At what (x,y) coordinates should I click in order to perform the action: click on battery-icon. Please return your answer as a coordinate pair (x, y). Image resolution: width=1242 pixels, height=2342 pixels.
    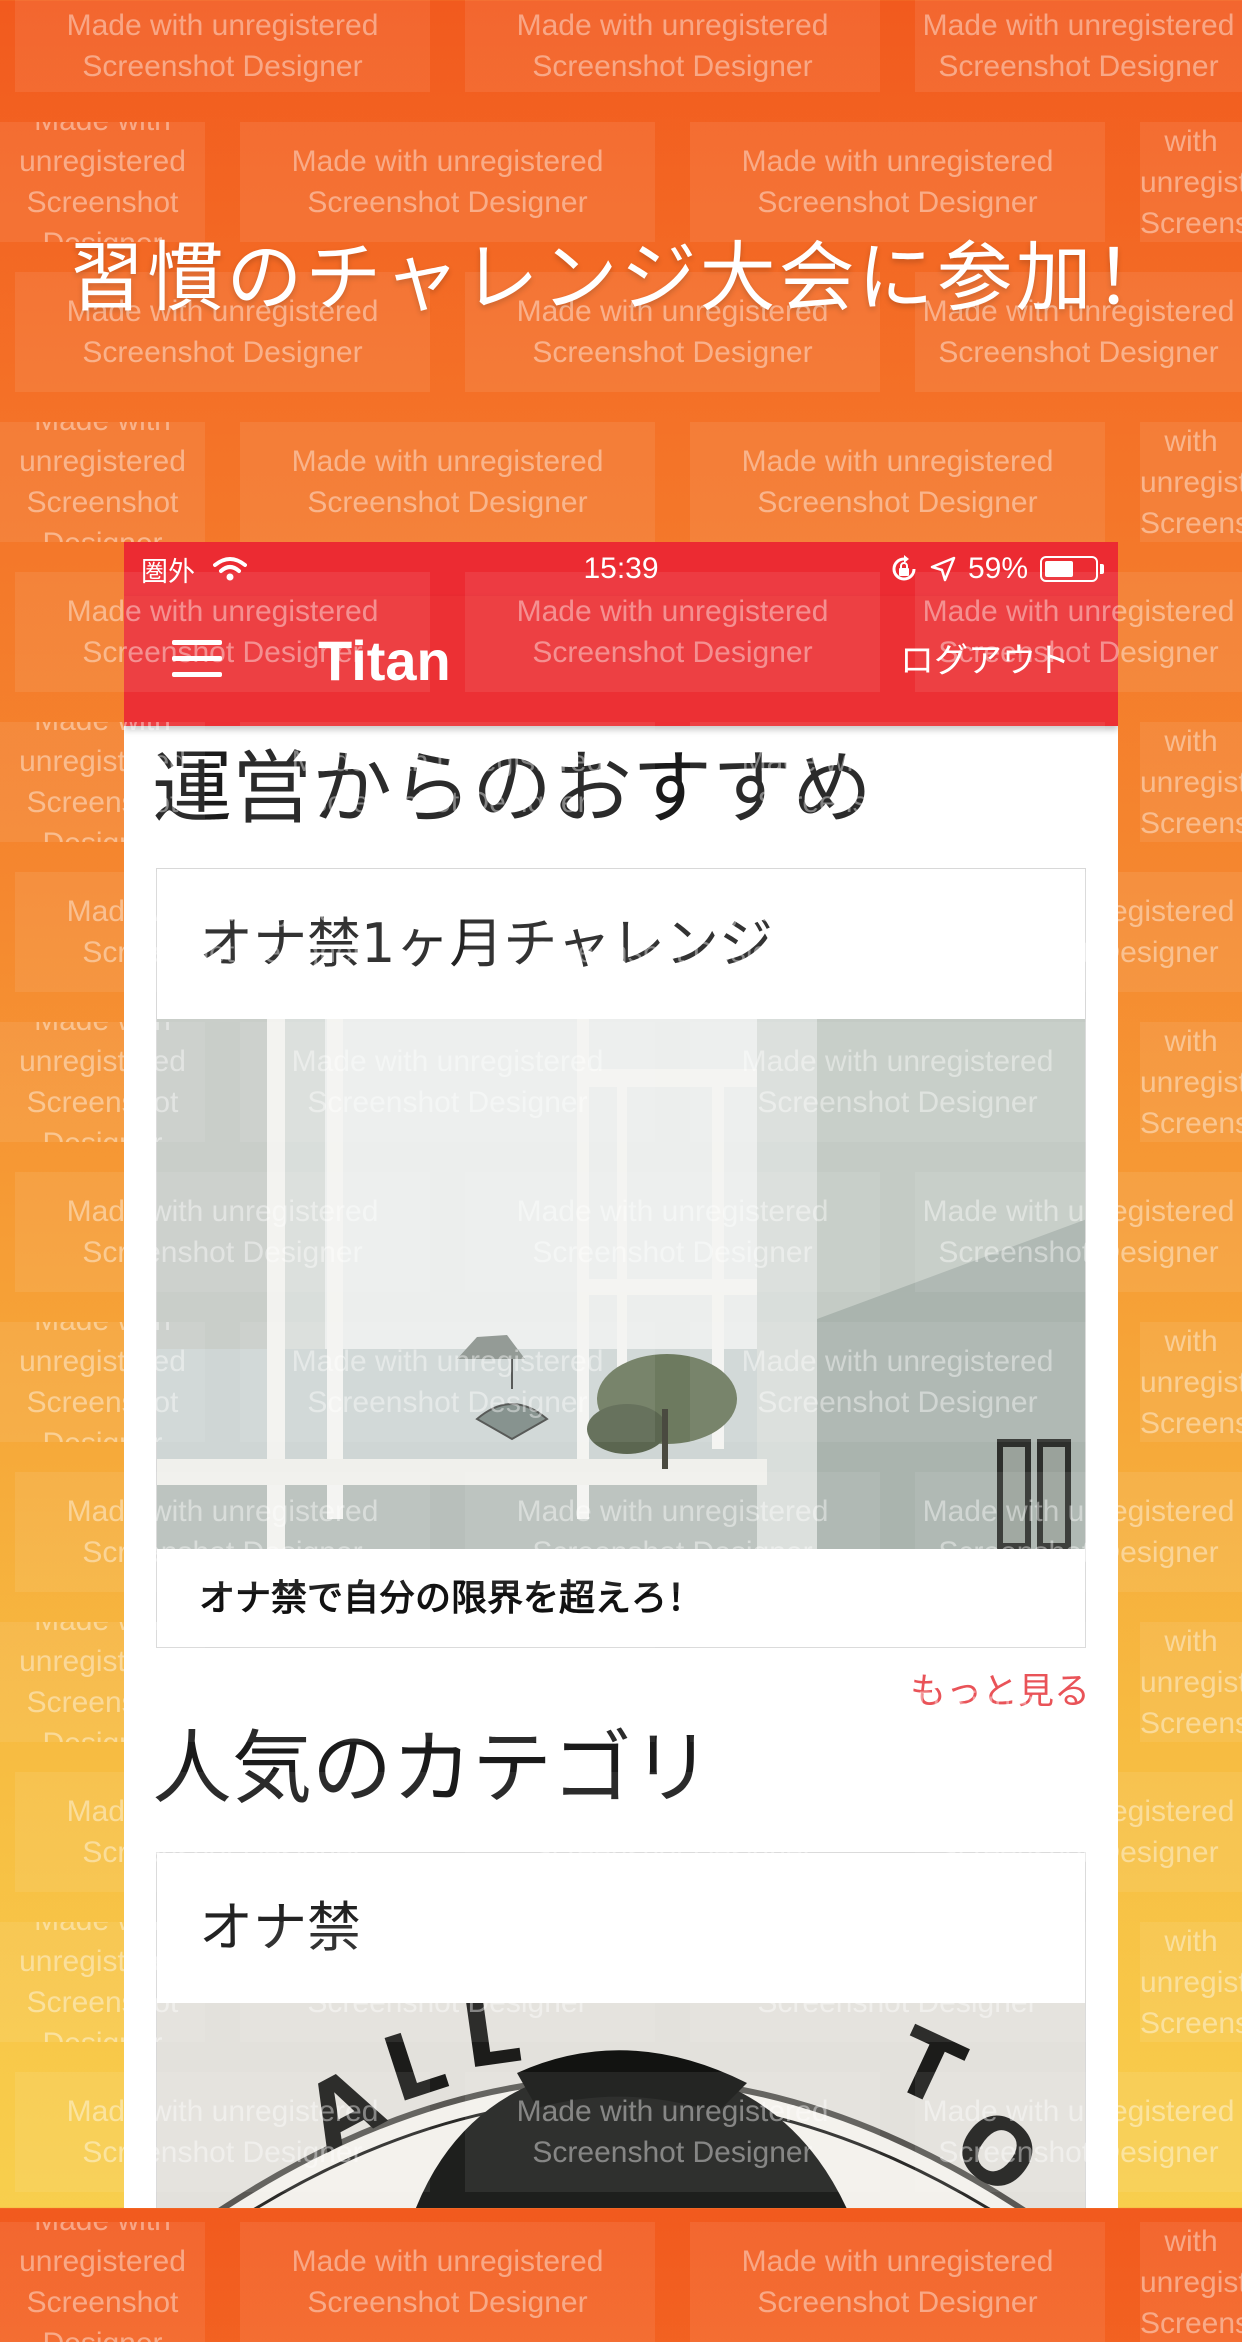
    Looking at the image, I should click on (1069, 569).